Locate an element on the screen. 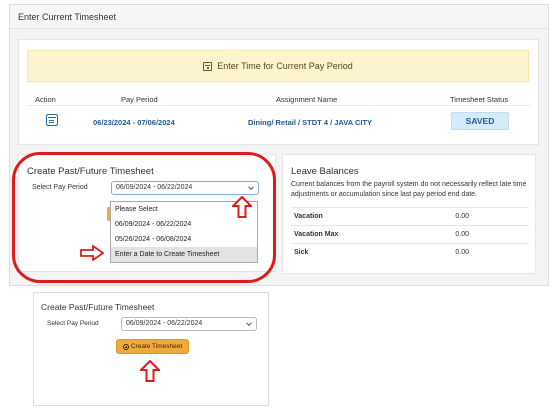  table-row: Vacation 0.00 is located at coordinates (410, 216).